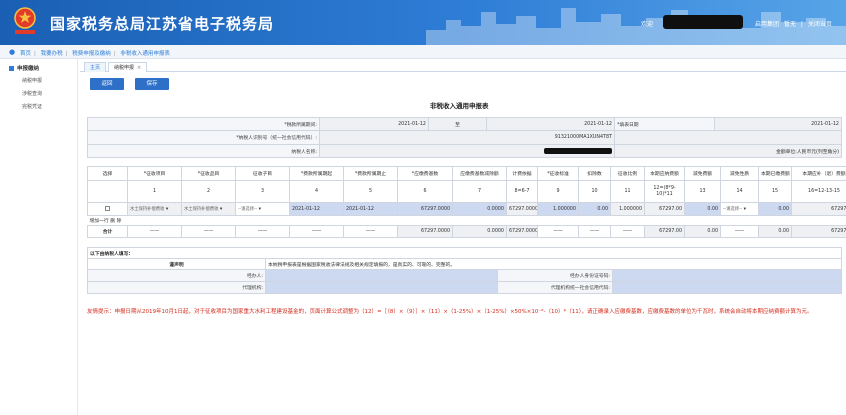 The image size is (846, 415). I want to click on redacted-username, so click(703, 22).